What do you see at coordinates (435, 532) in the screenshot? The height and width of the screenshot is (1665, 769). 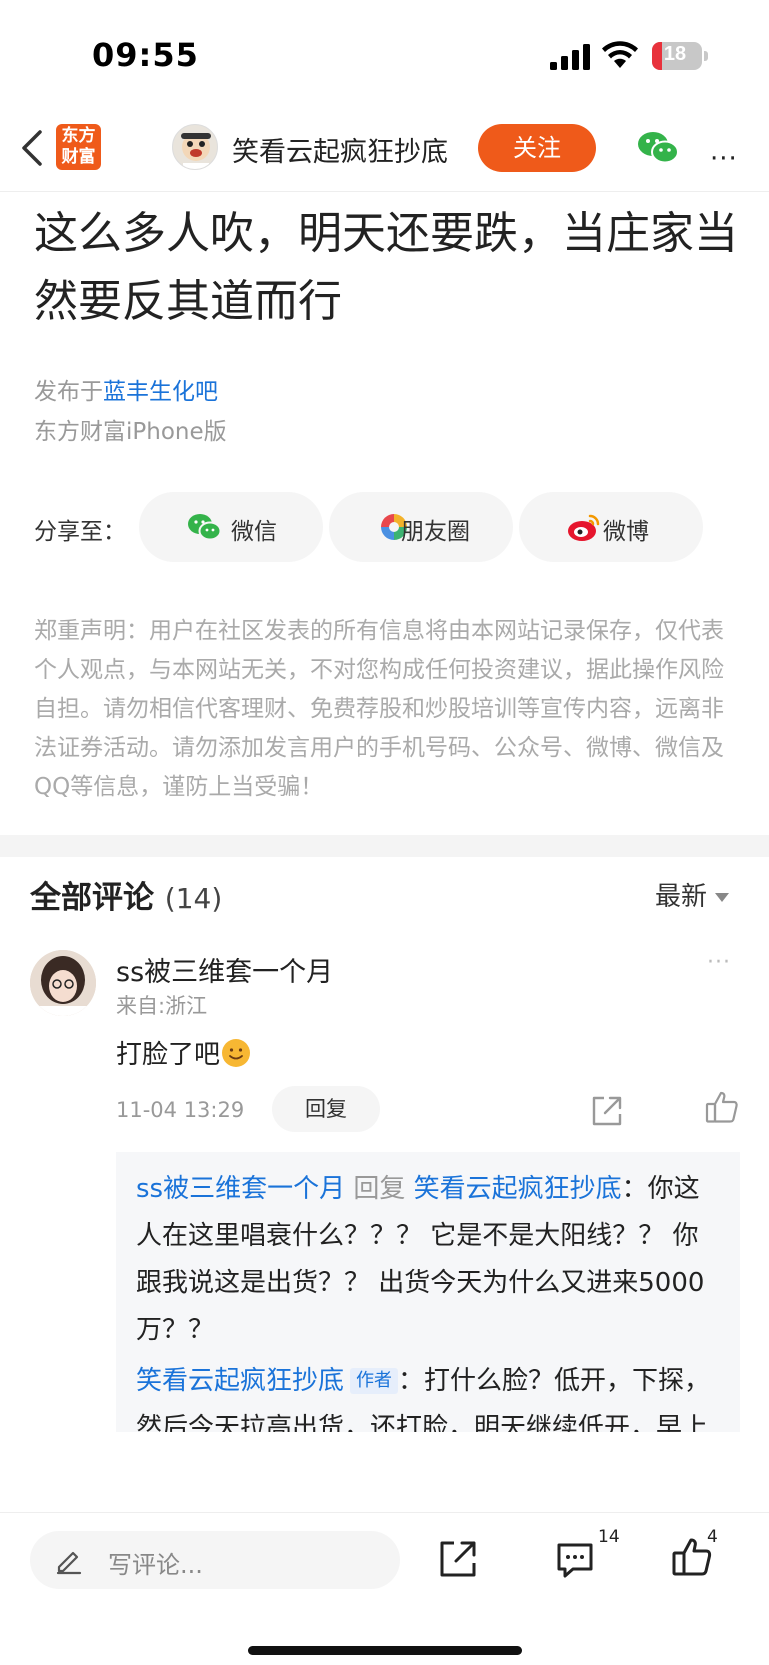 I see `share-moments-label: 朋友圈` at bounding box center [435, 532].